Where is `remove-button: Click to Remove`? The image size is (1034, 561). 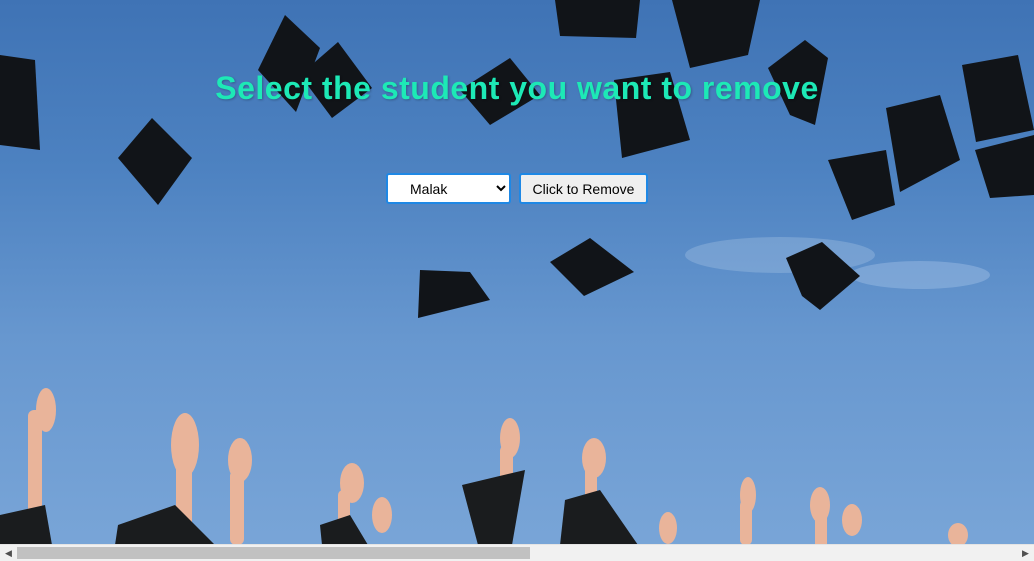 remove-button: Click to Remove is located at coordinates (583, 188).